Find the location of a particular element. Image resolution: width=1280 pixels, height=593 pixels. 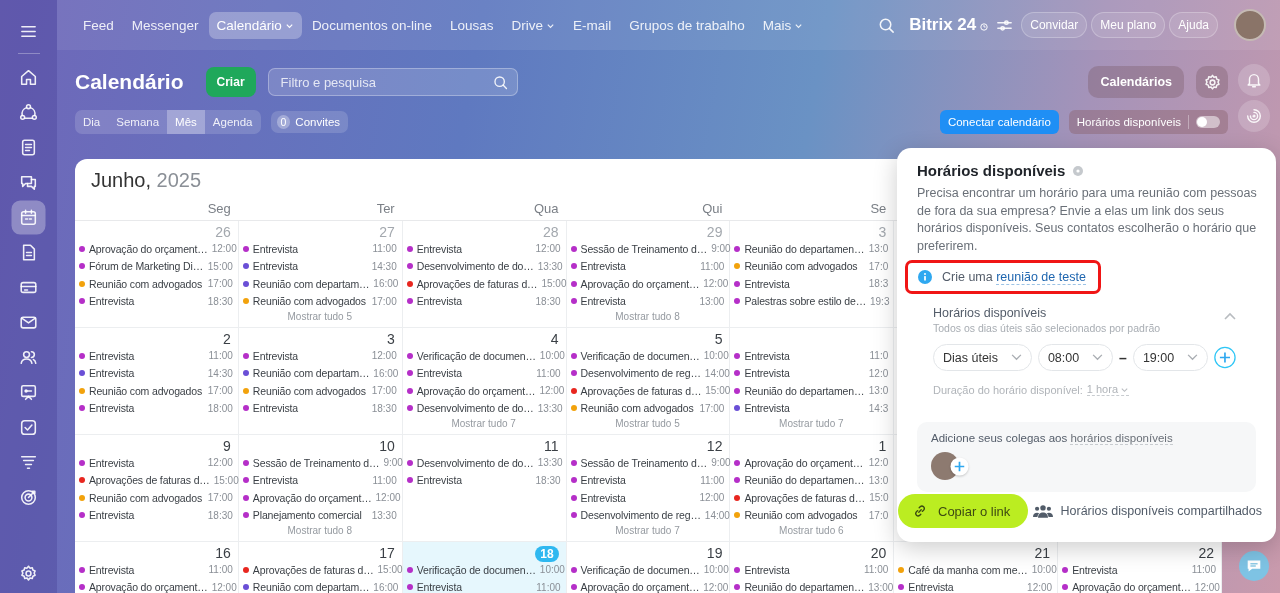

day-cell: 4 Verificação de documen… 10:00 Entrevista 11:00 Aprovação do orçament… 12:00 Desenvolvimento de do… 13:30 Mostrar tudo 7 is located at coordinates (484, 381).